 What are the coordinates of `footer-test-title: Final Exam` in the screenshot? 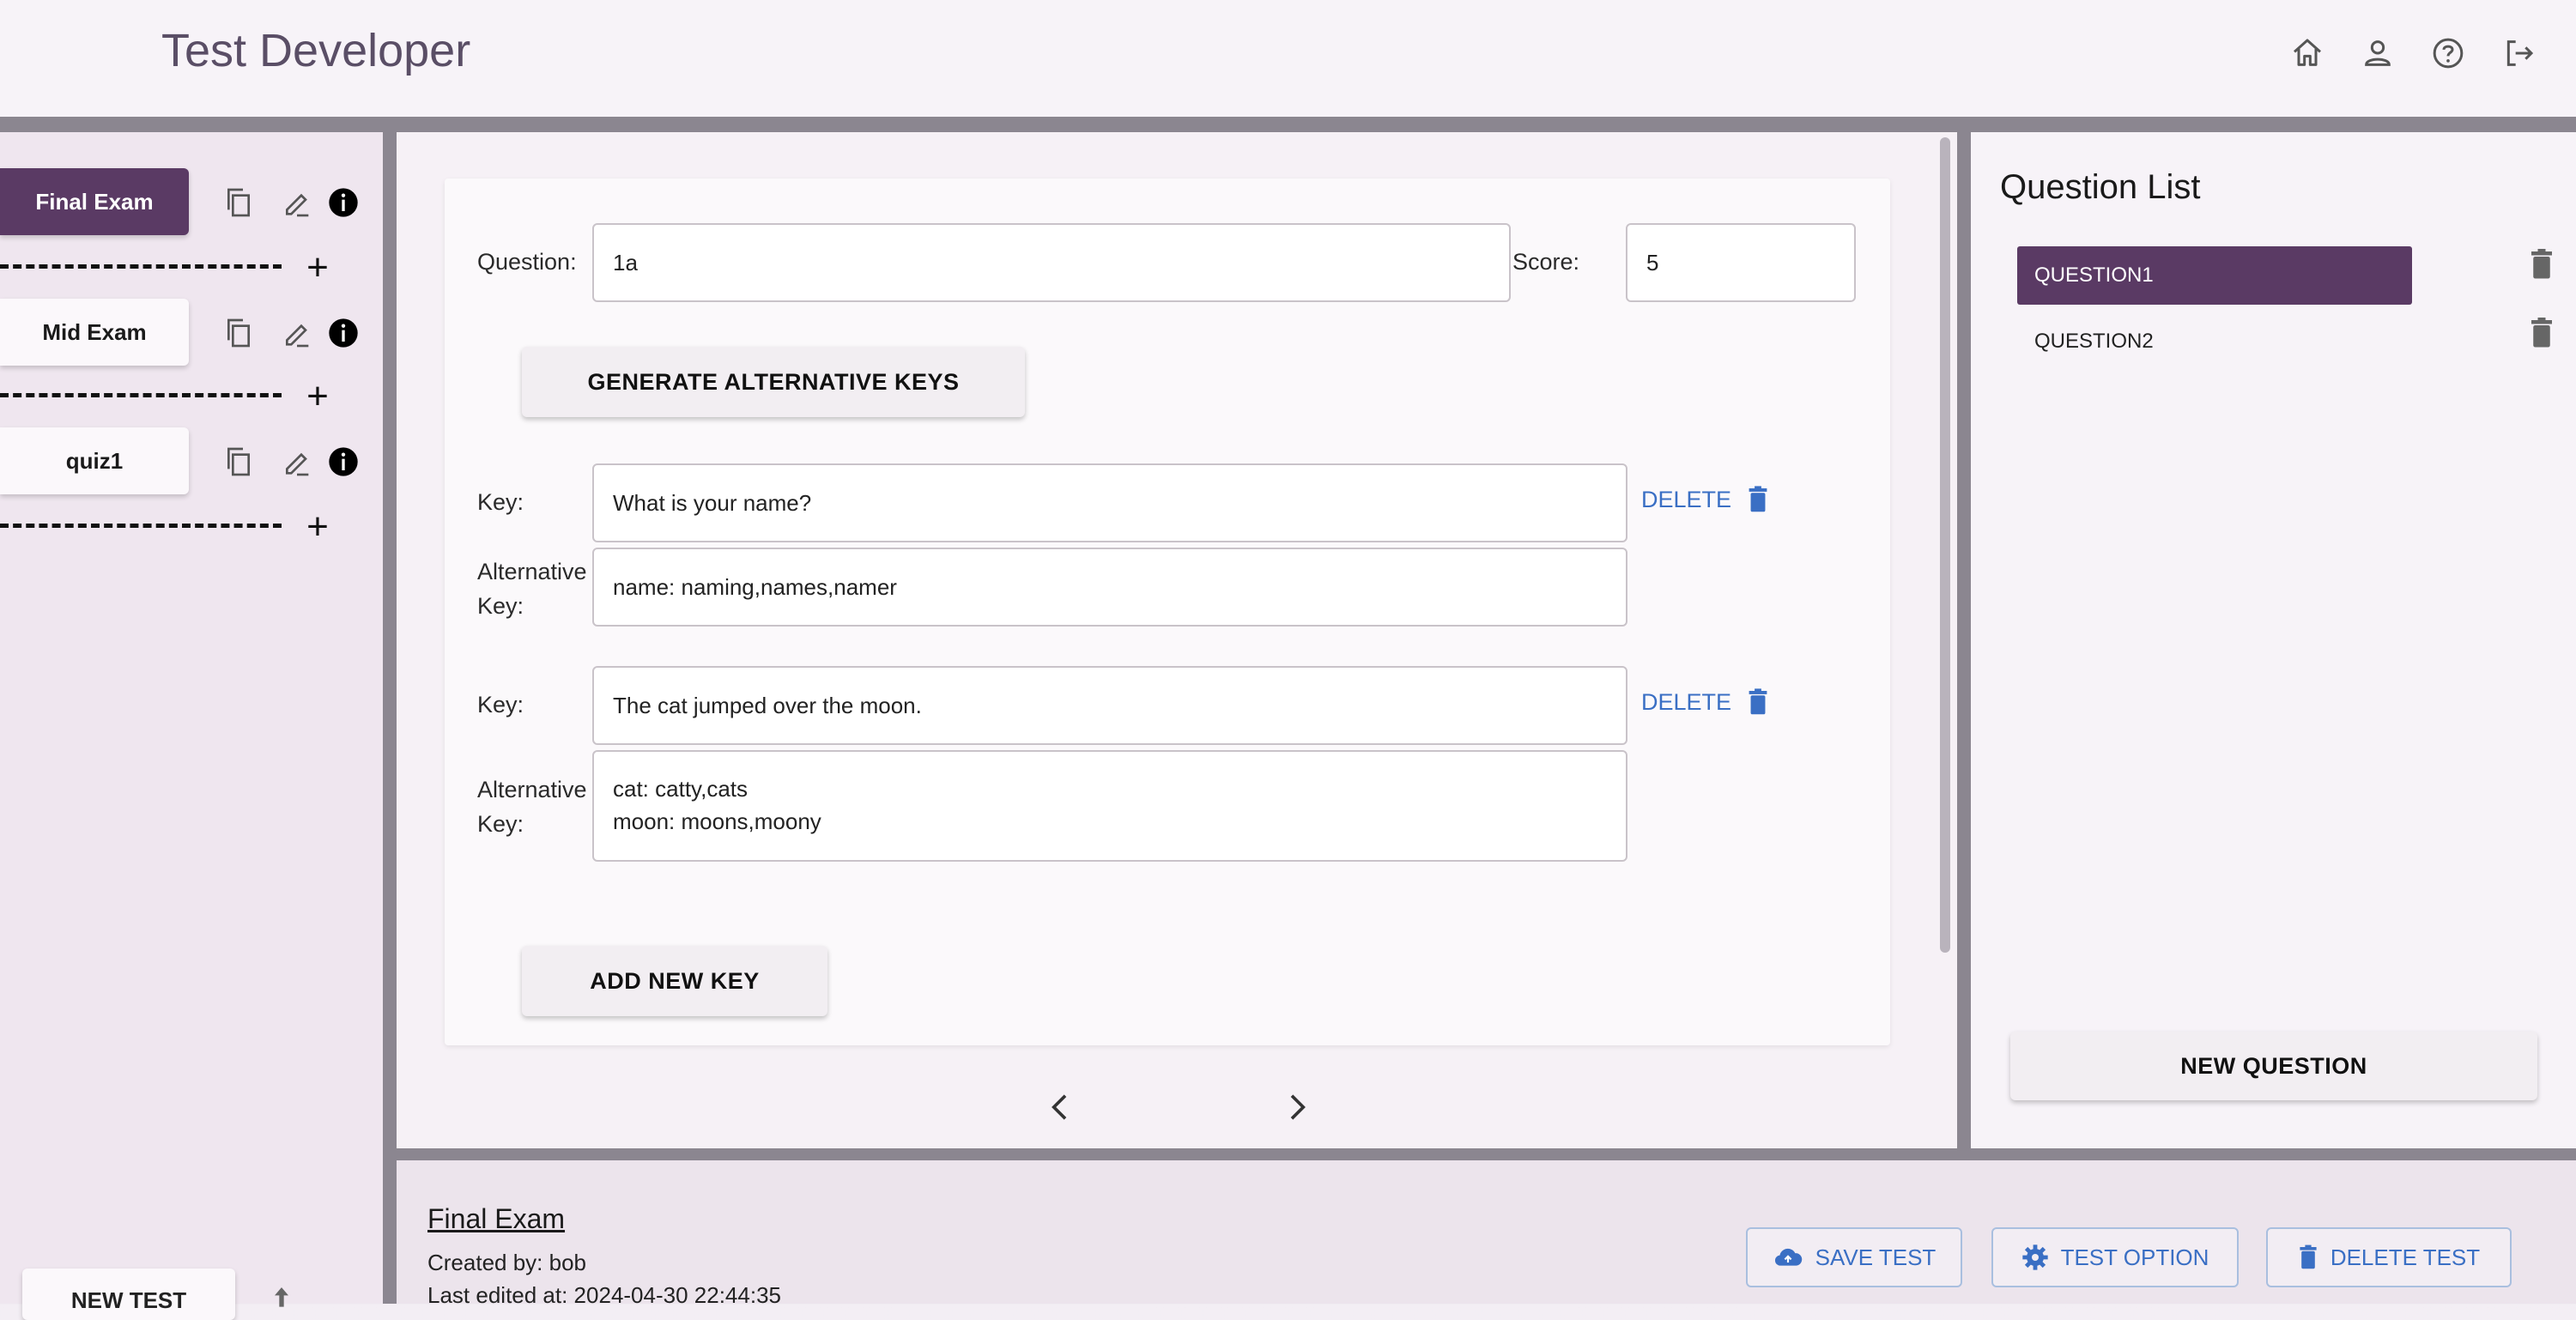 It's located at (496, 1219).